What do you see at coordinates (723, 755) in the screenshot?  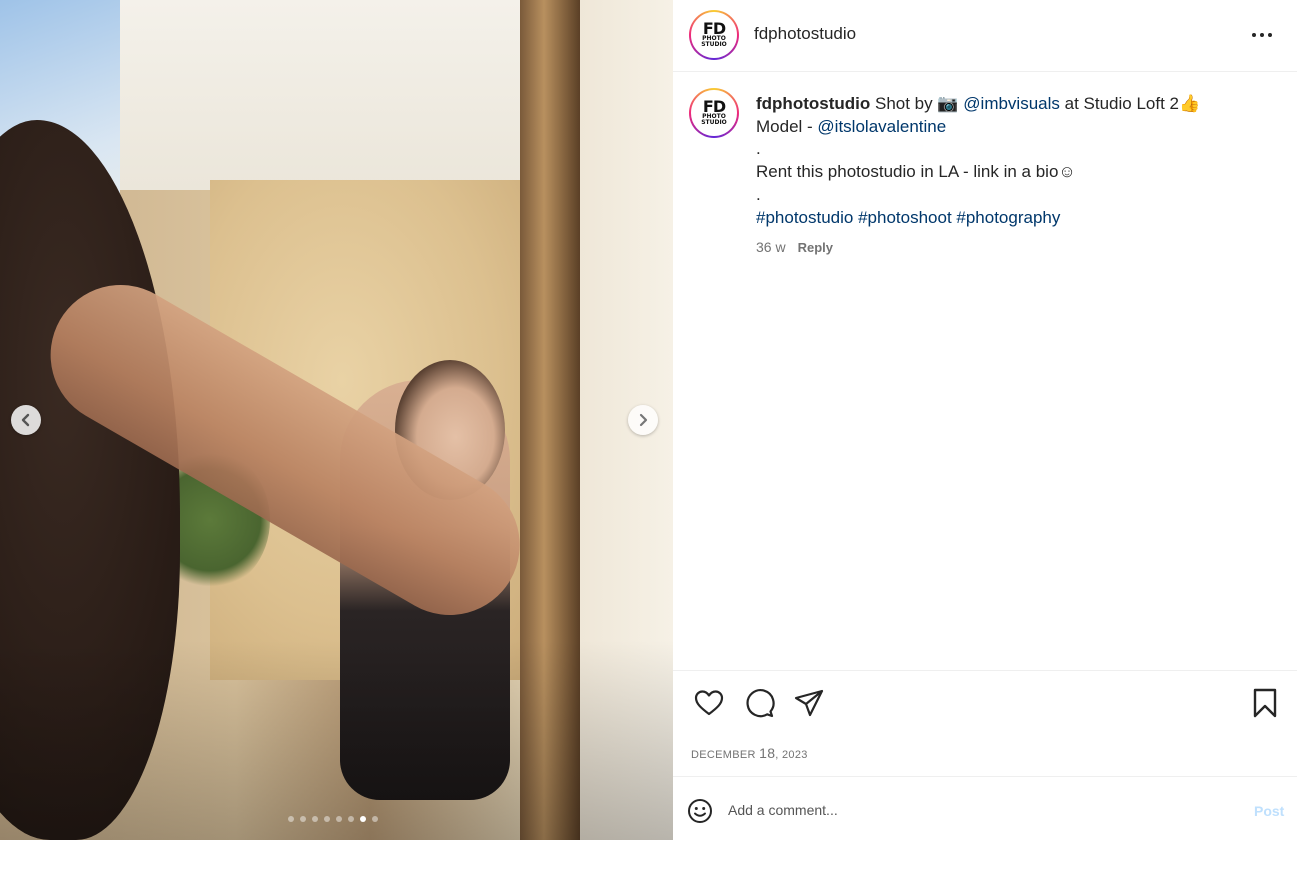 I see `post-date-month: DECEMBER` at bounding box center [723, 755].